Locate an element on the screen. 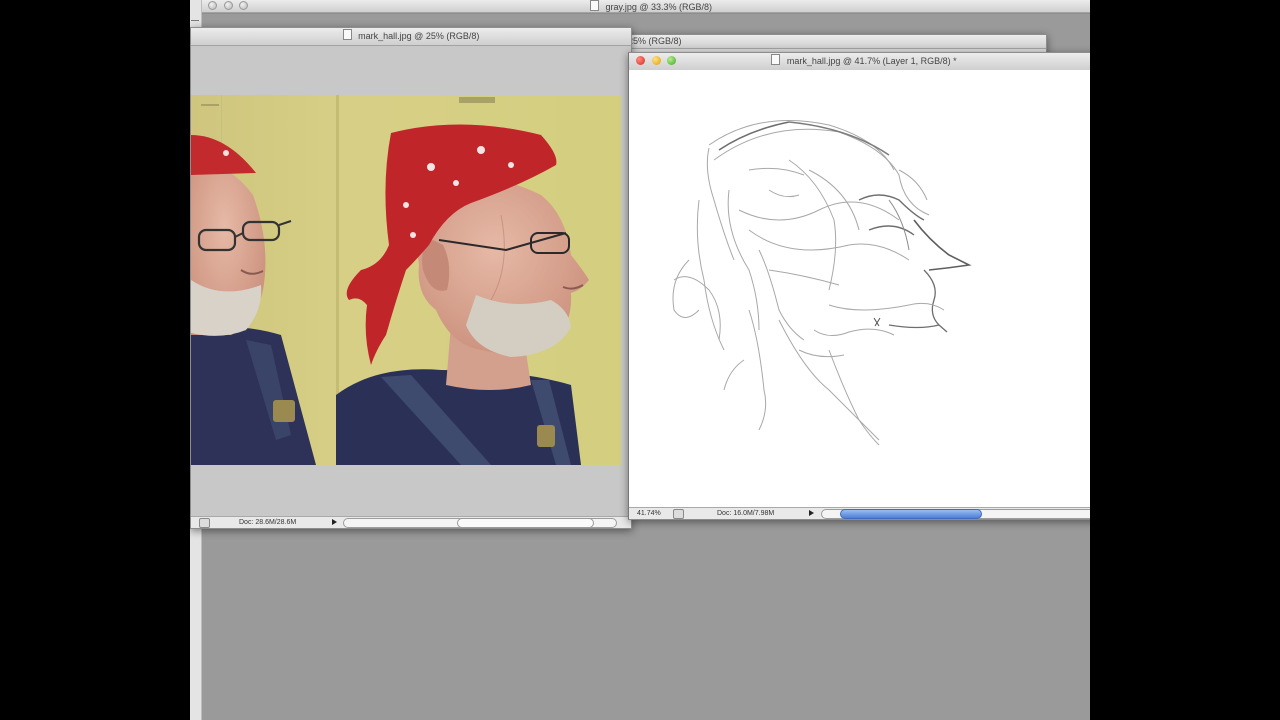 The height and width of the screenshot is (720, 1280). photo-statusbar: Doc: 28.6M/28.6M is located at coordinates (411, 522).